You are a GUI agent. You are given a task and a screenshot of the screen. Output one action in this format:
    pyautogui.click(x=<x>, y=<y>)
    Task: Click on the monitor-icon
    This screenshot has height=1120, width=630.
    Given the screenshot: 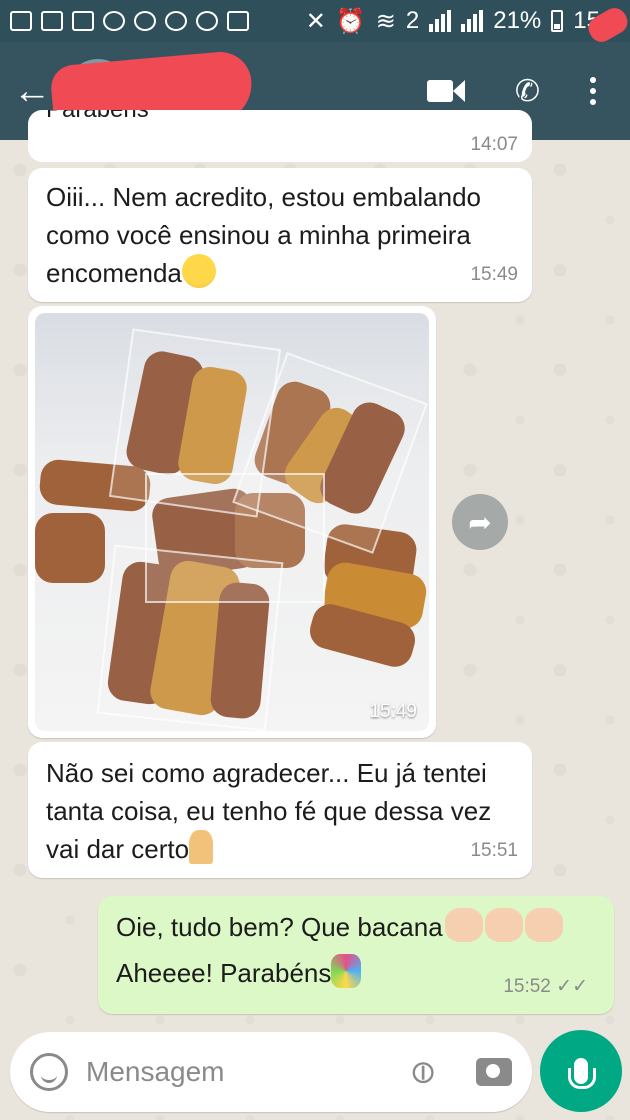 What is the action you would take?
    pyautogui.click(x=83, y=21)
    